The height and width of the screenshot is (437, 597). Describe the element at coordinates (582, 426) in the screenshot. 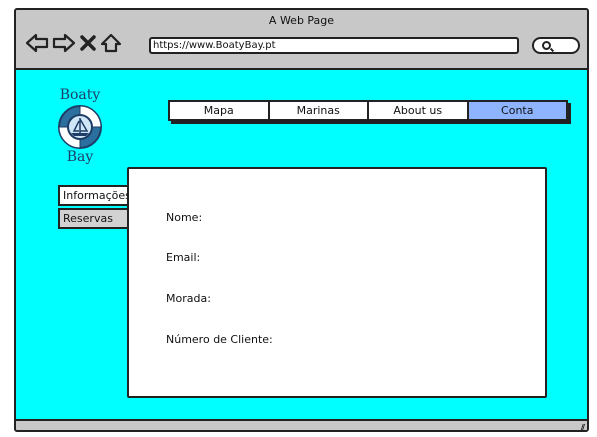

I see `resize-grip-icon: //` at that location.